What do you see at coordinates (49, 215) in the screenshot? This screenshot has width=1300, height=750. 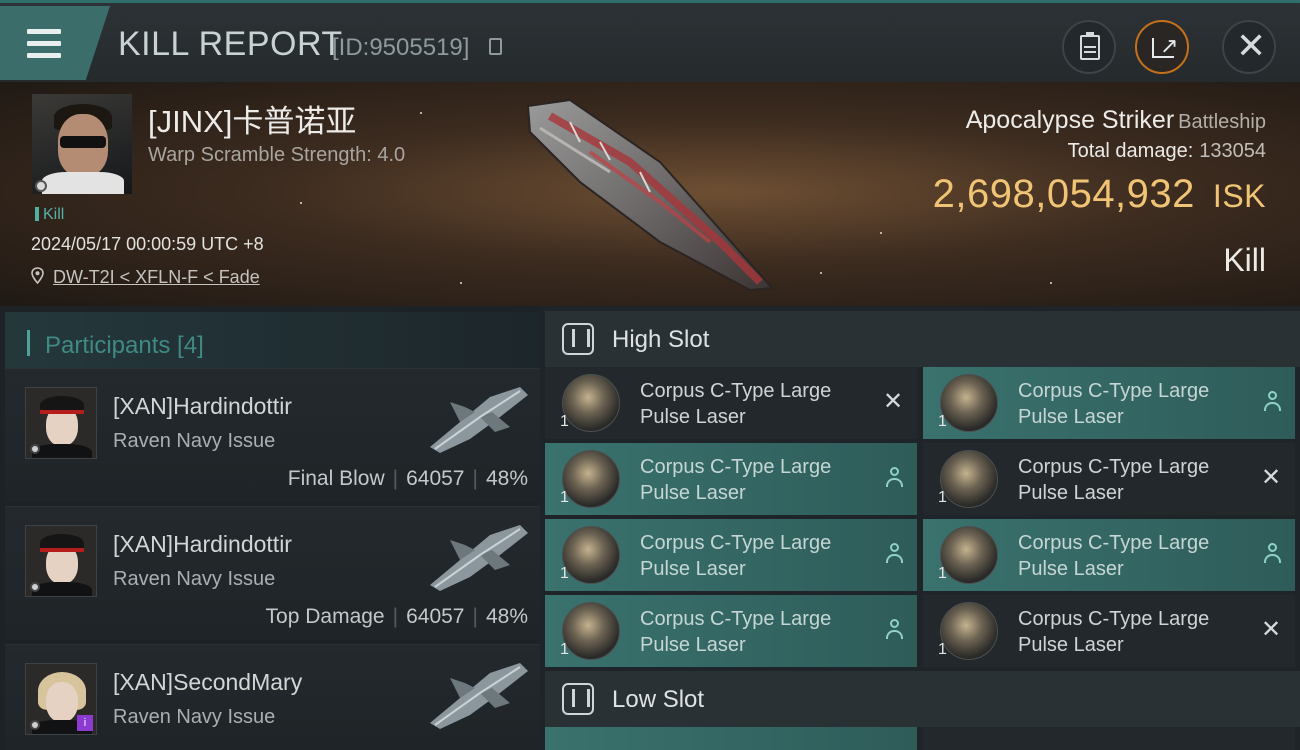 I see `kill-tag: Kill` at bounding box center [49, 215].